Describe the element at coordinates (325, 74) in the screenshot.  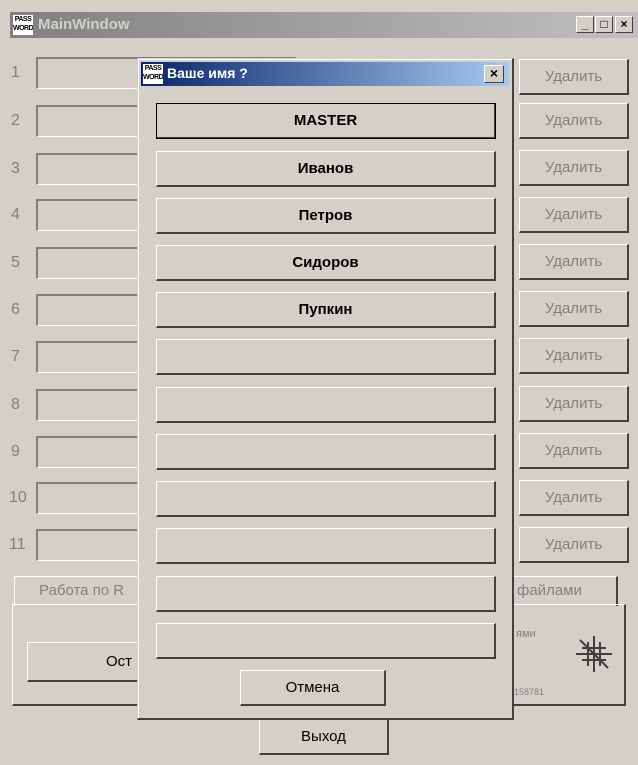
I see `dialog-titlebar: PASS WORD Ваше имя ? ×` at that location.